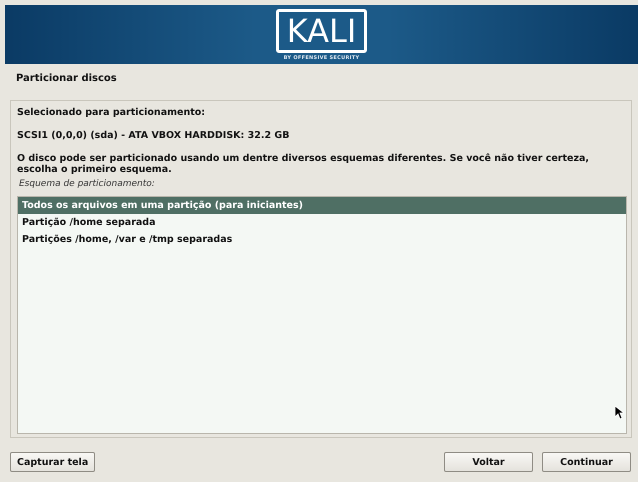 The image size is (638, 482). Describe the element at coordinates (66, 79) in the screenshot. I see `page-title: Particionar discos` at that location.